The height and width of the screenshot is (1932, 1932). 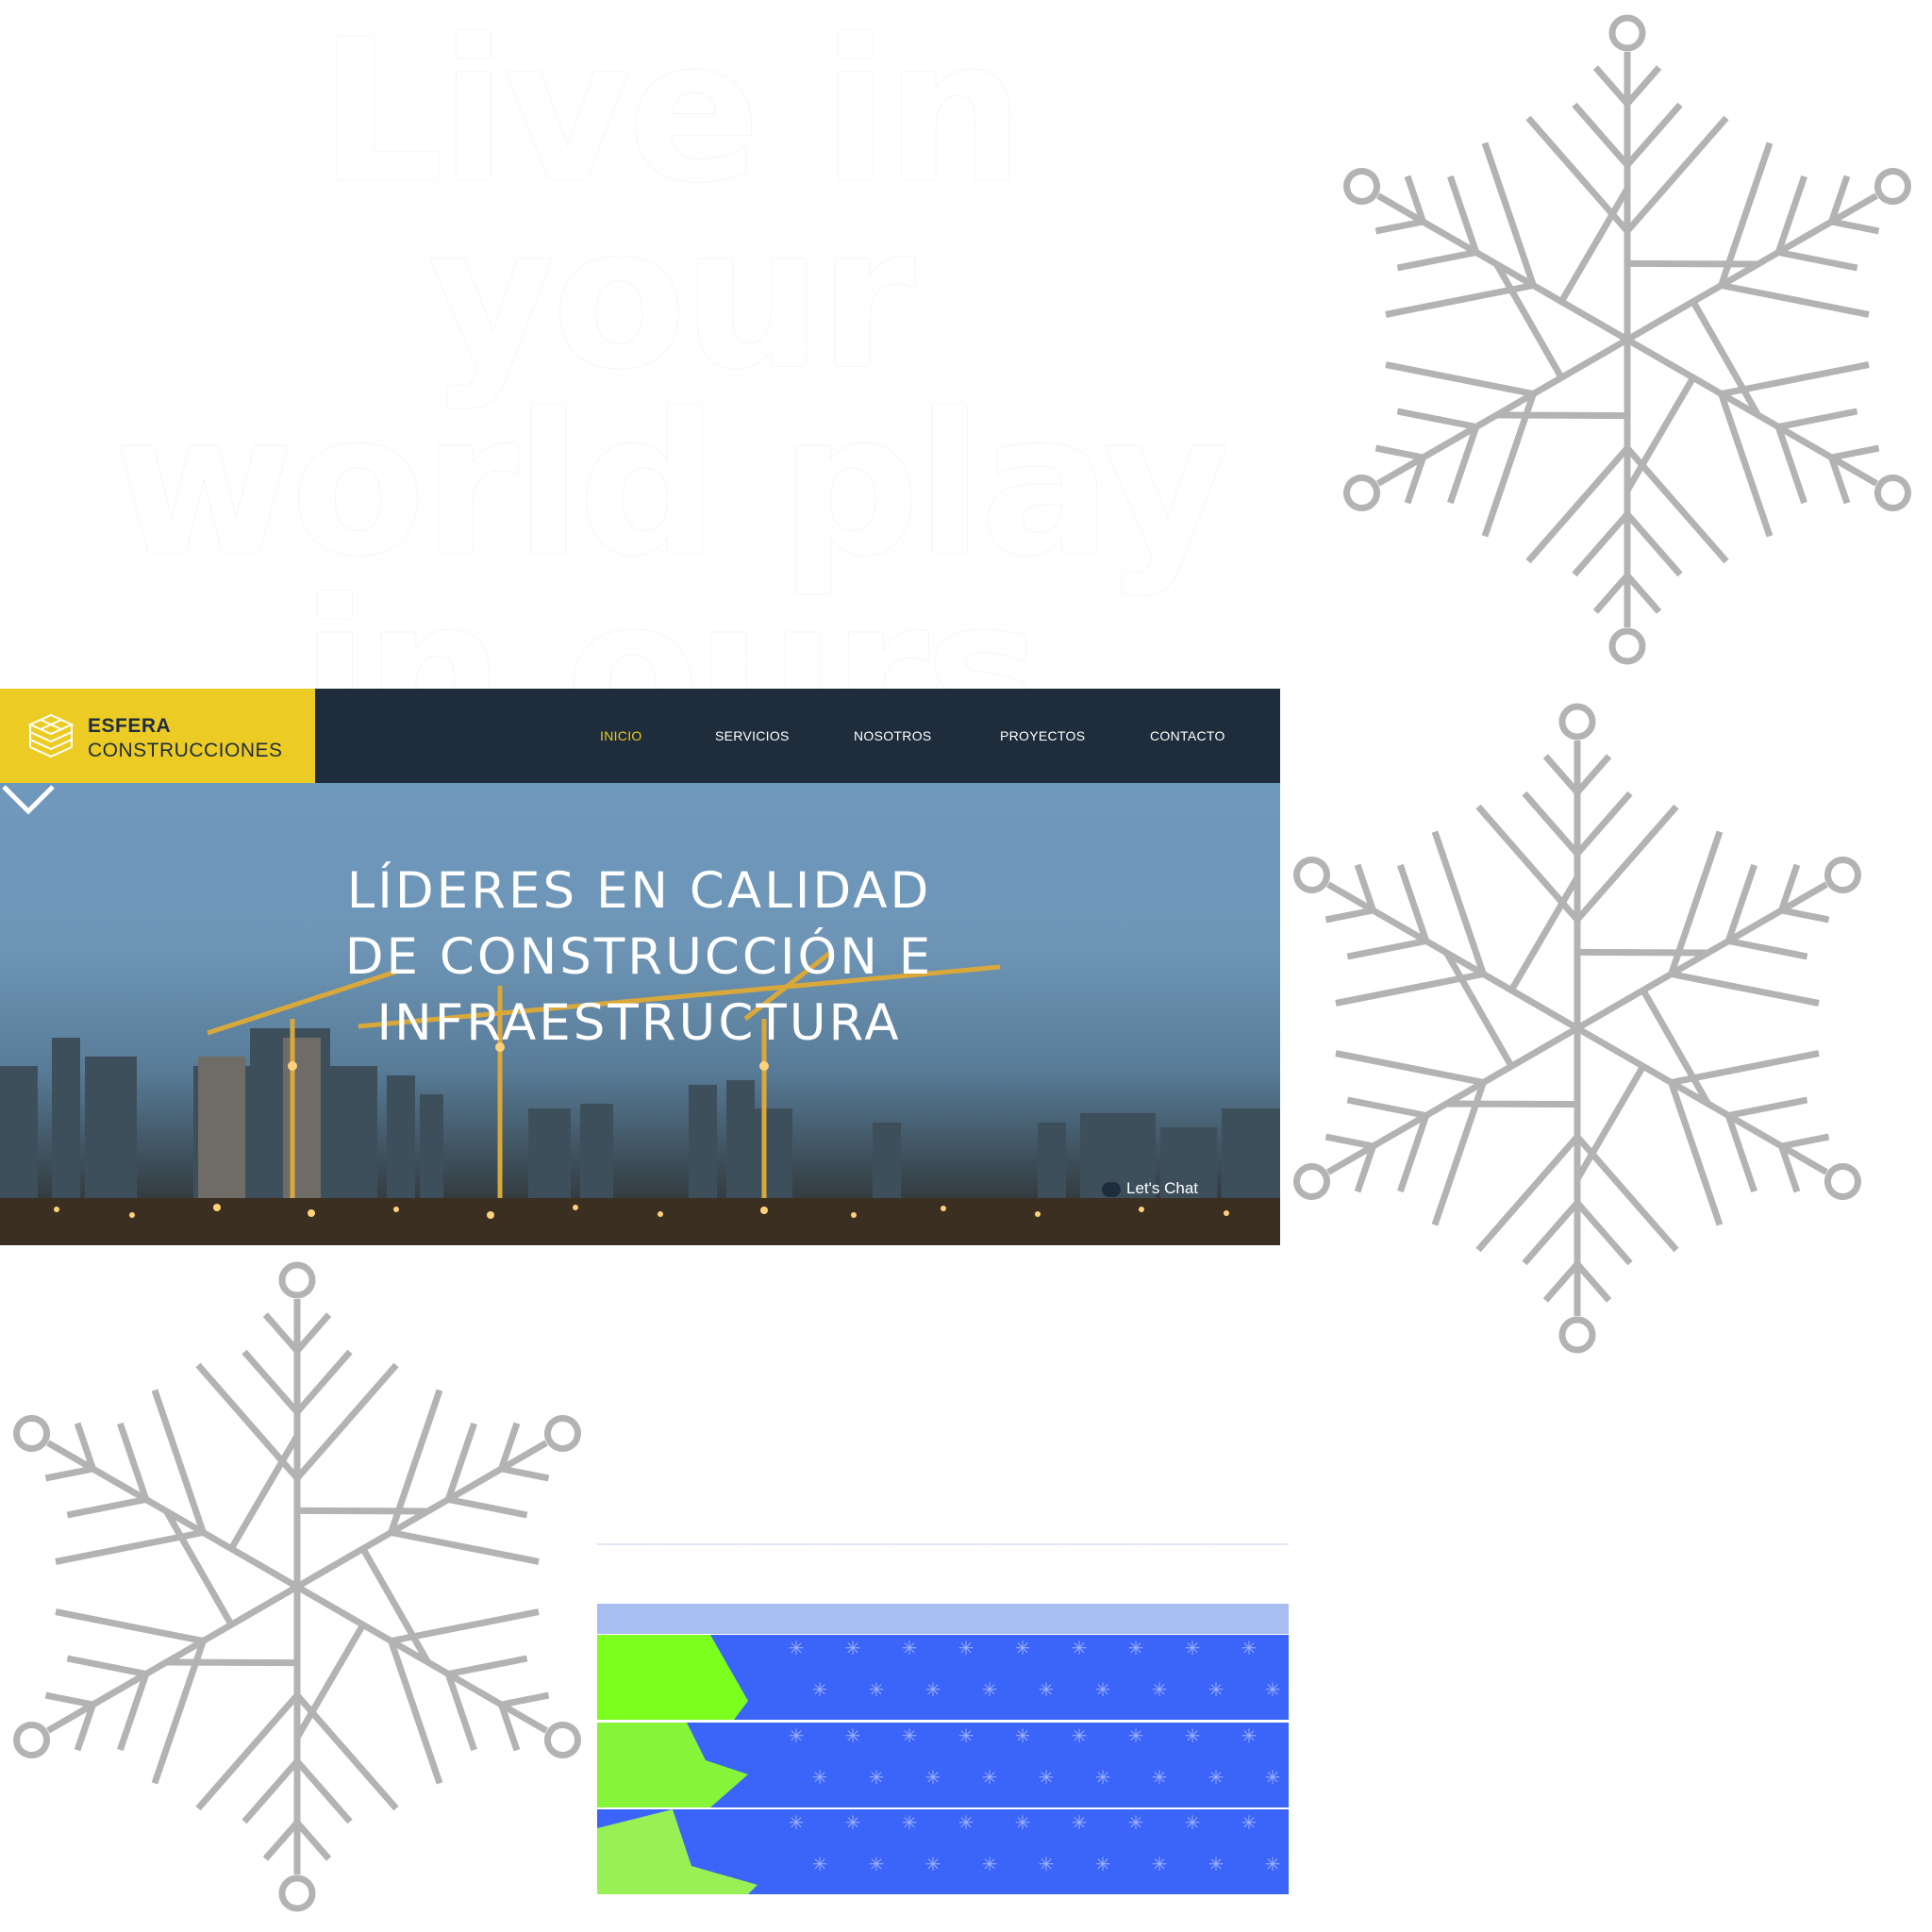 I want to click on nav-item-inicio: INICIO, so click(x=621, y=735).